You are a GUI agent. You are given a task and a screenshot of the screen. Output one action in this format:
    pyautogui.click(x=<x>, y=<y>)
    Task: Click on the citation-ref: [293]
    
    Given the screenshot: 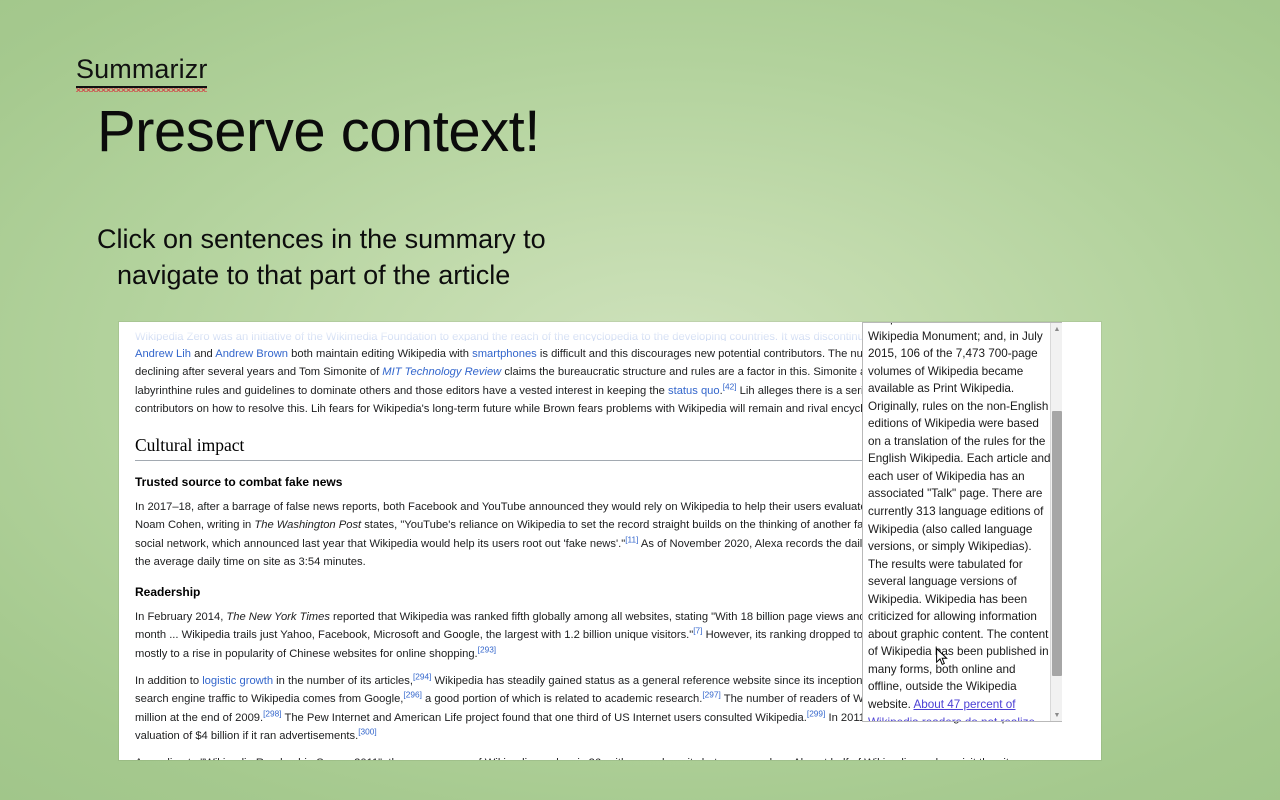 What is the action you would take?
    pyautogui.click(x=487, y=649)
    